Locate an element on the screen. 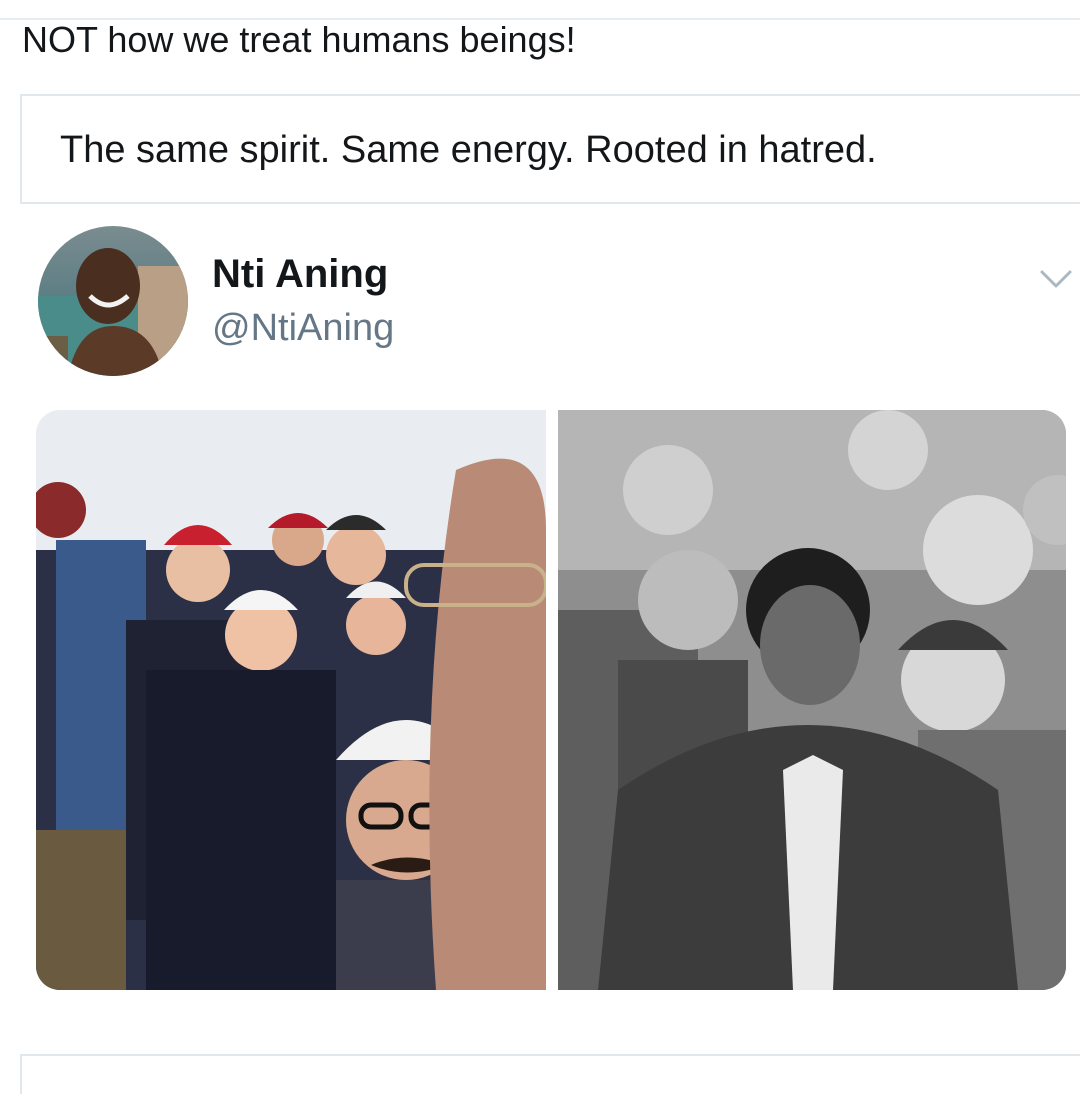 The image size is (1080, 1094). chevron-down-icon is located at coordinates (1056, 279).